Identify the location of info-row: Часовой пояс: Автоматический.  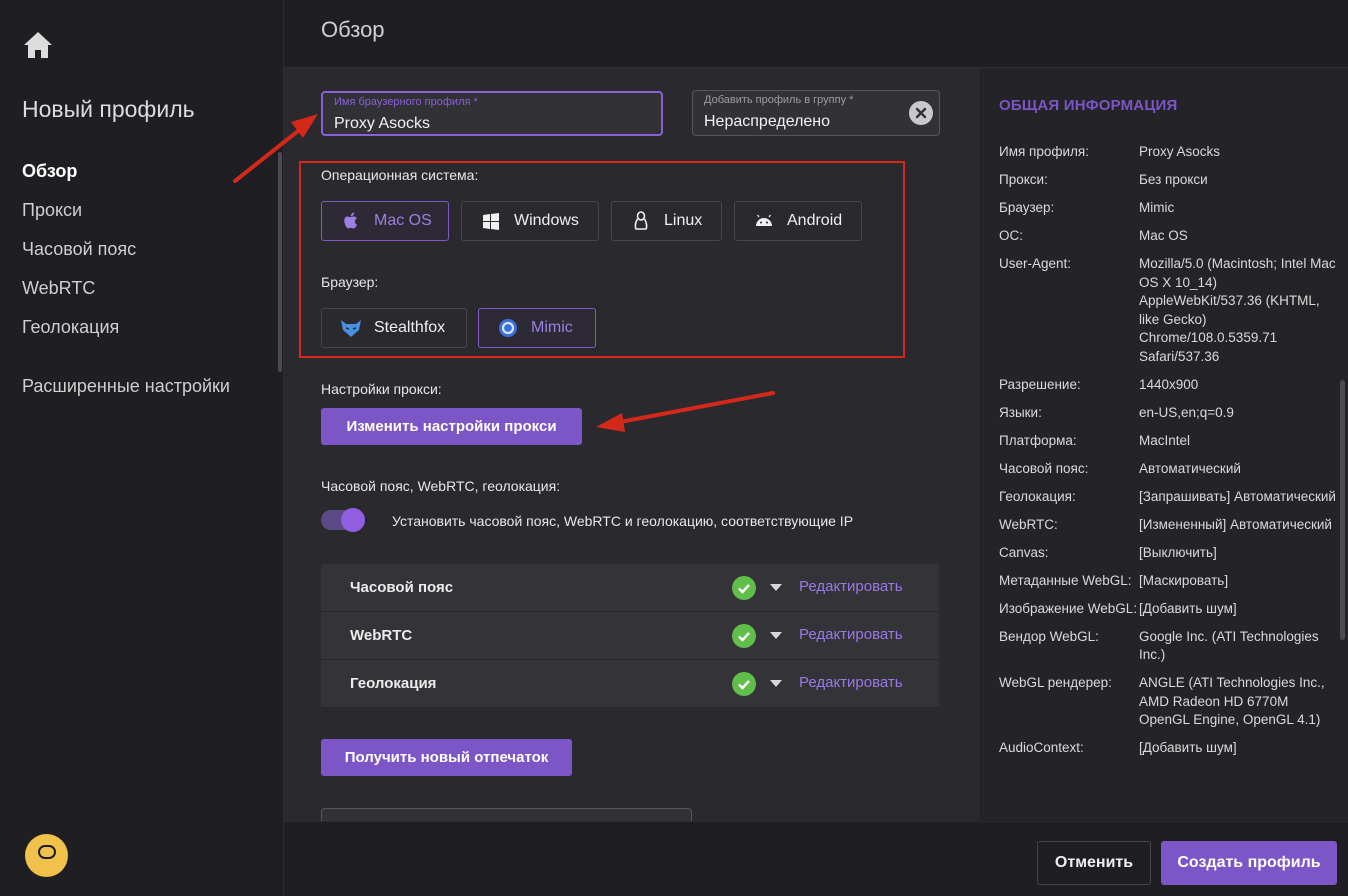
(1171, 469).